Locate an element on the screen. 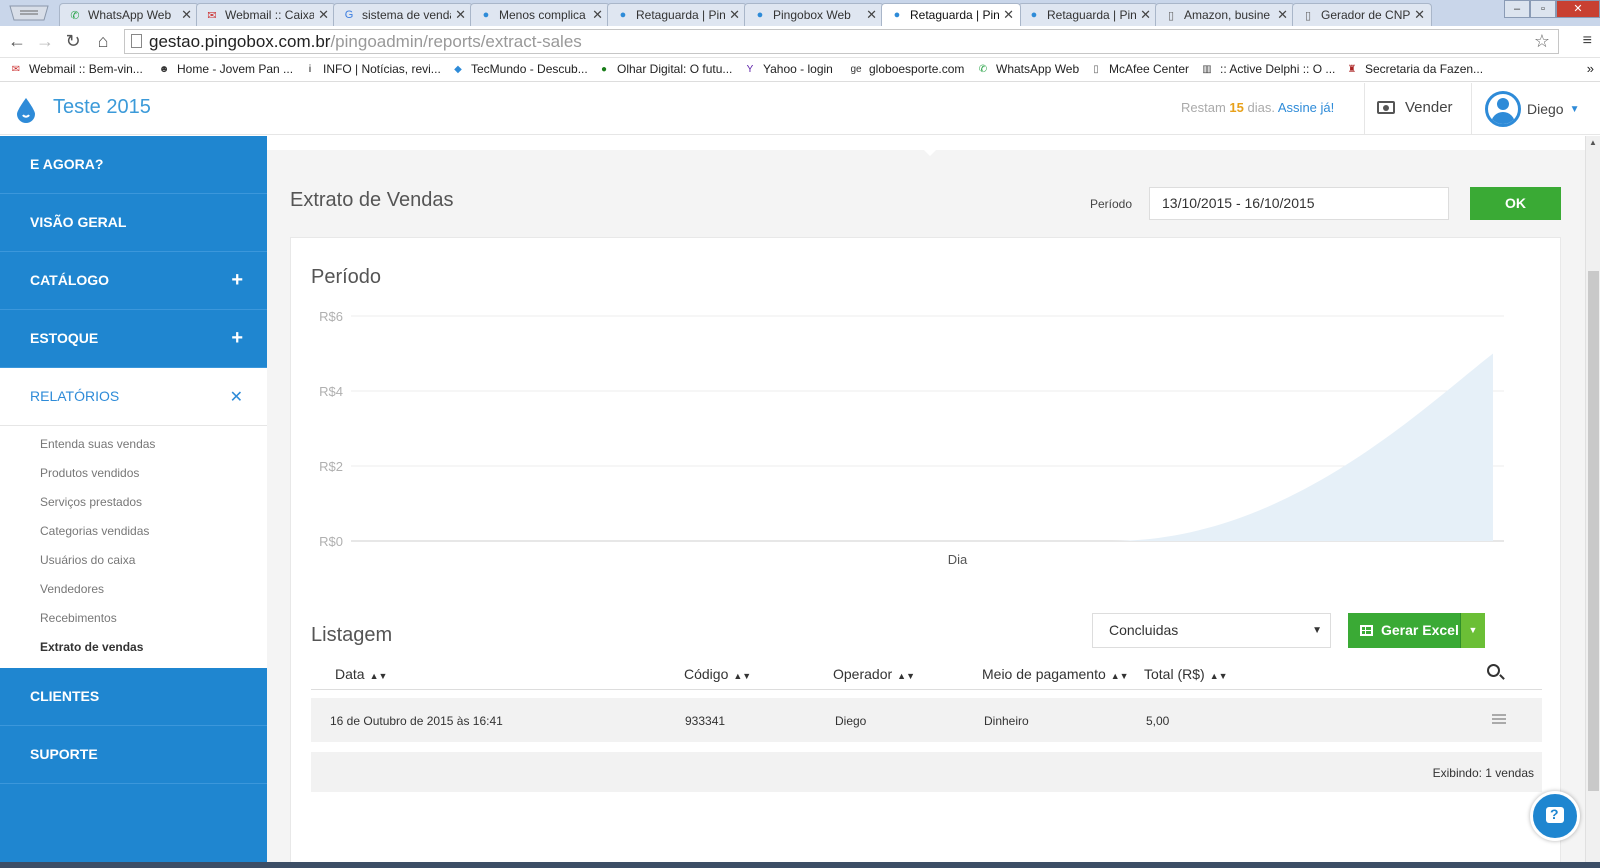 The height and width of the screenshot is (868, 1600). col-label: Meio de pagamento is located at coordinates (1044, 674).